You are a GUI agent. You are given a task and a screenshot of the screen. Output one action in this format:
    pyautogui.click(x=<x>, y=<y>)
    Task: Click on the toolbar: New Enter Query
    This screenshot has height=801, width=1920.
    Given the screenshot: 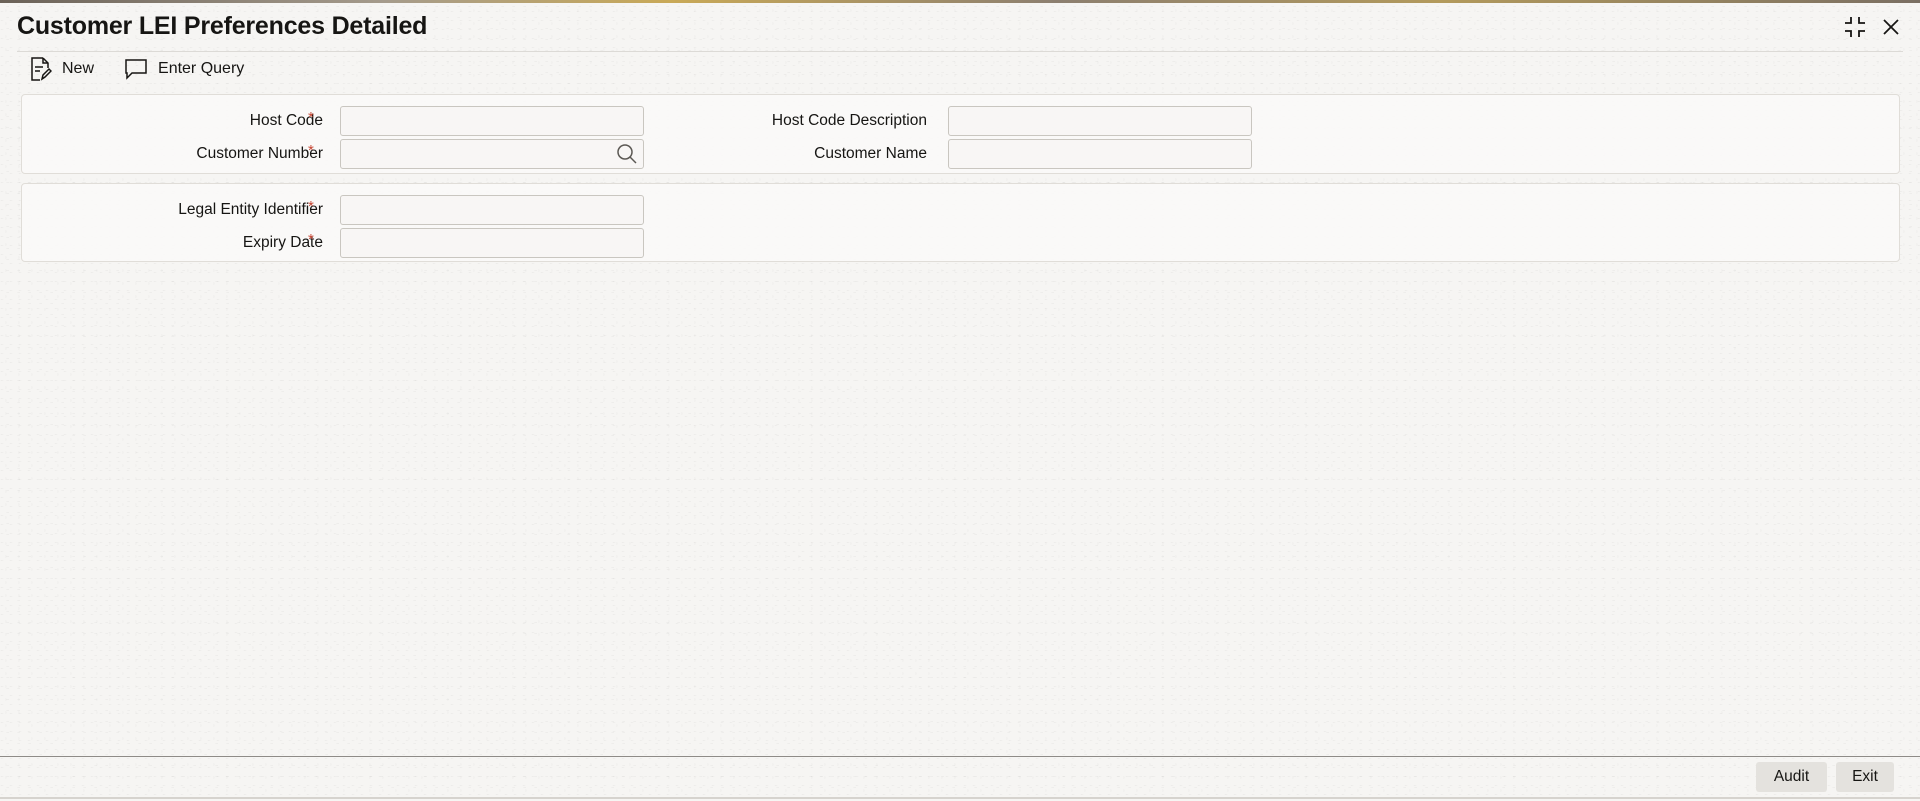 What is the action you would take?
    pyautogui.click(x=136, y=69)
    